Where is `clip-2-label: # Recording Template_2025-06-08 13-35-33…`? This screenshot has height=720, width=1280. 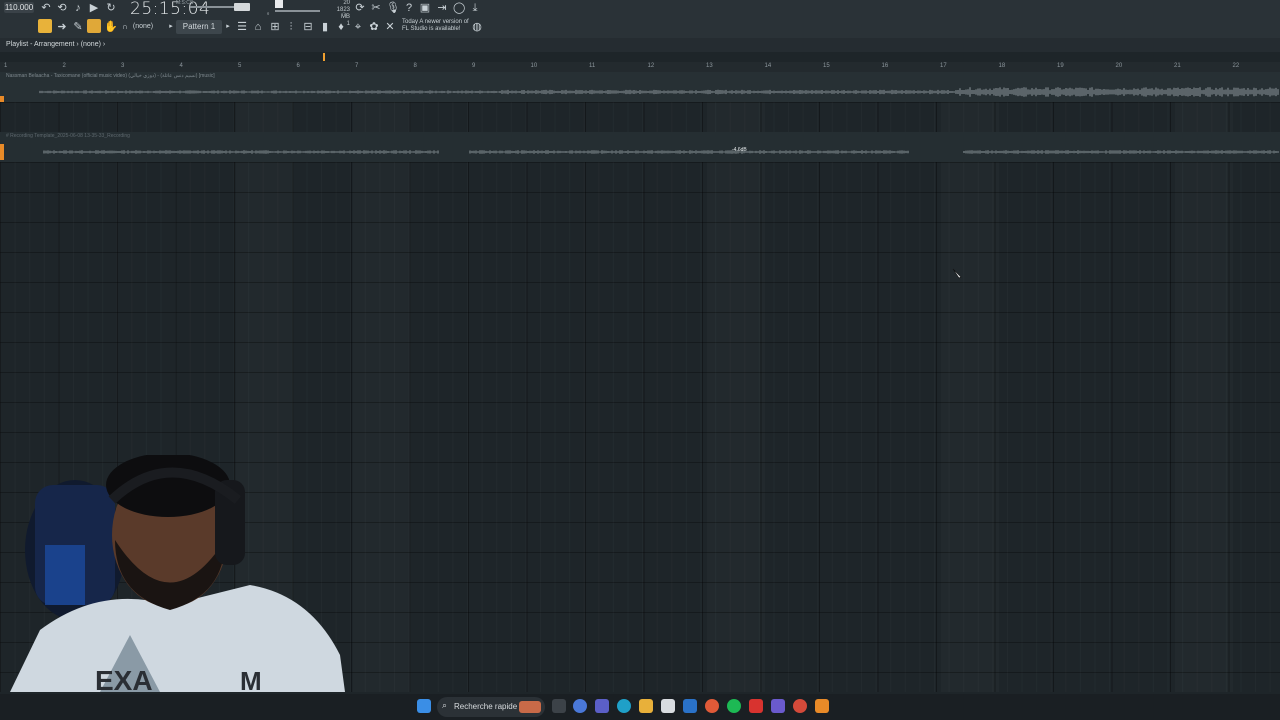 clip-2-label: # Recording Template_2025-06-08 13-35-33… is located at coordinates (68, 136).